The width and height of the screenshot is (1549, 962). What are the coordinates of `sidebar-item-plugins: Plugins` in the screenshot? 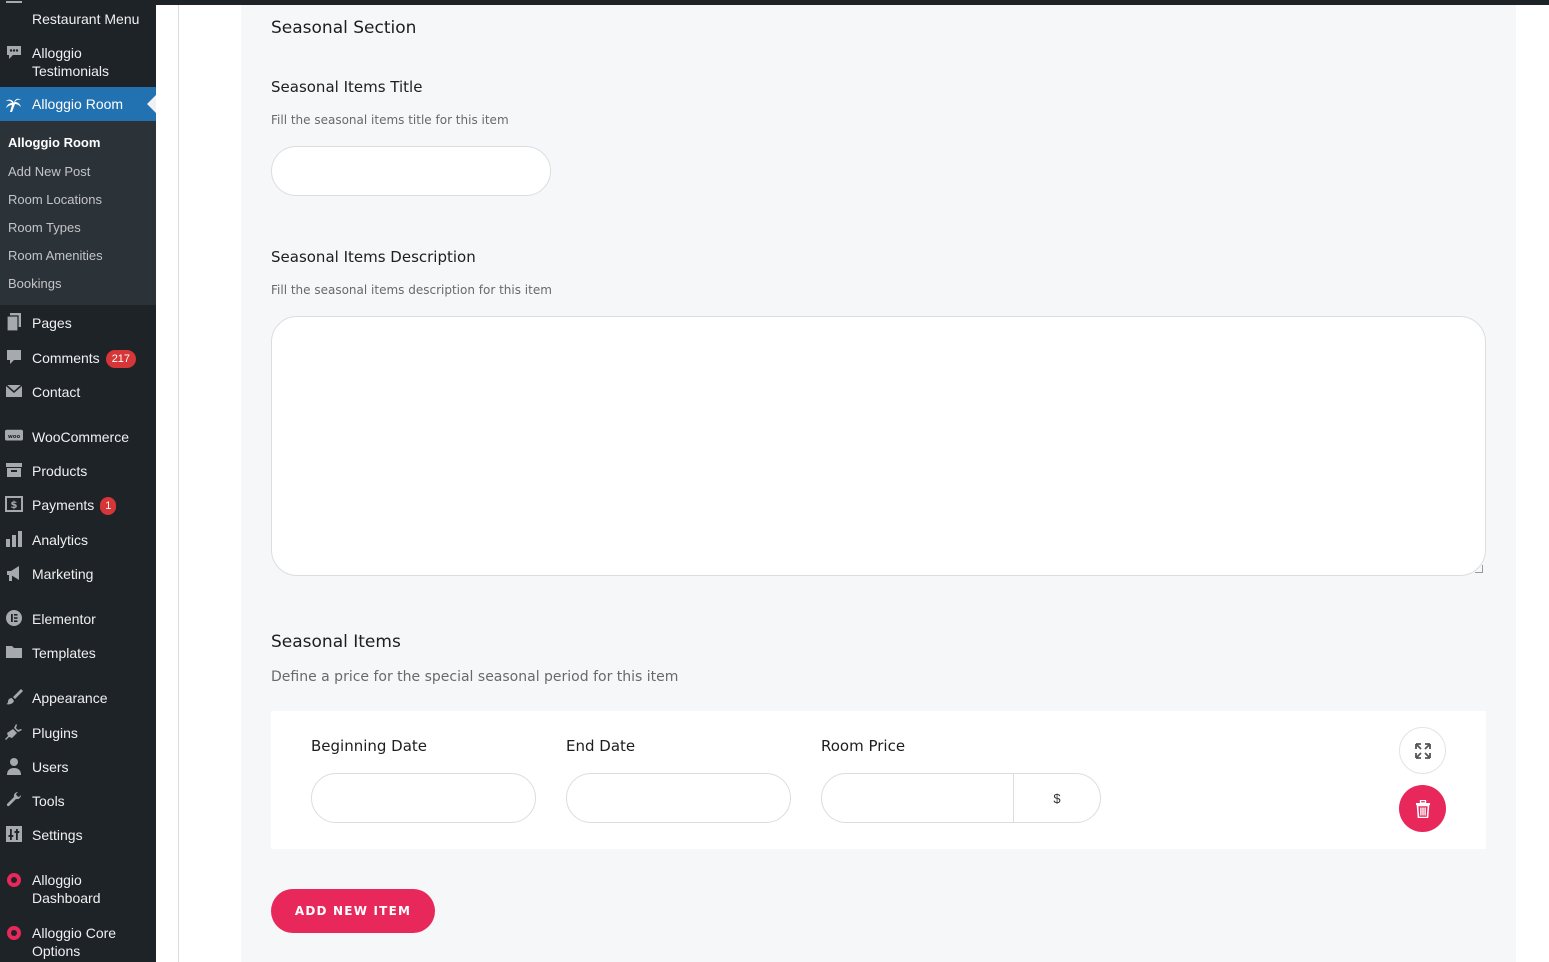 It's located at (78, 733).